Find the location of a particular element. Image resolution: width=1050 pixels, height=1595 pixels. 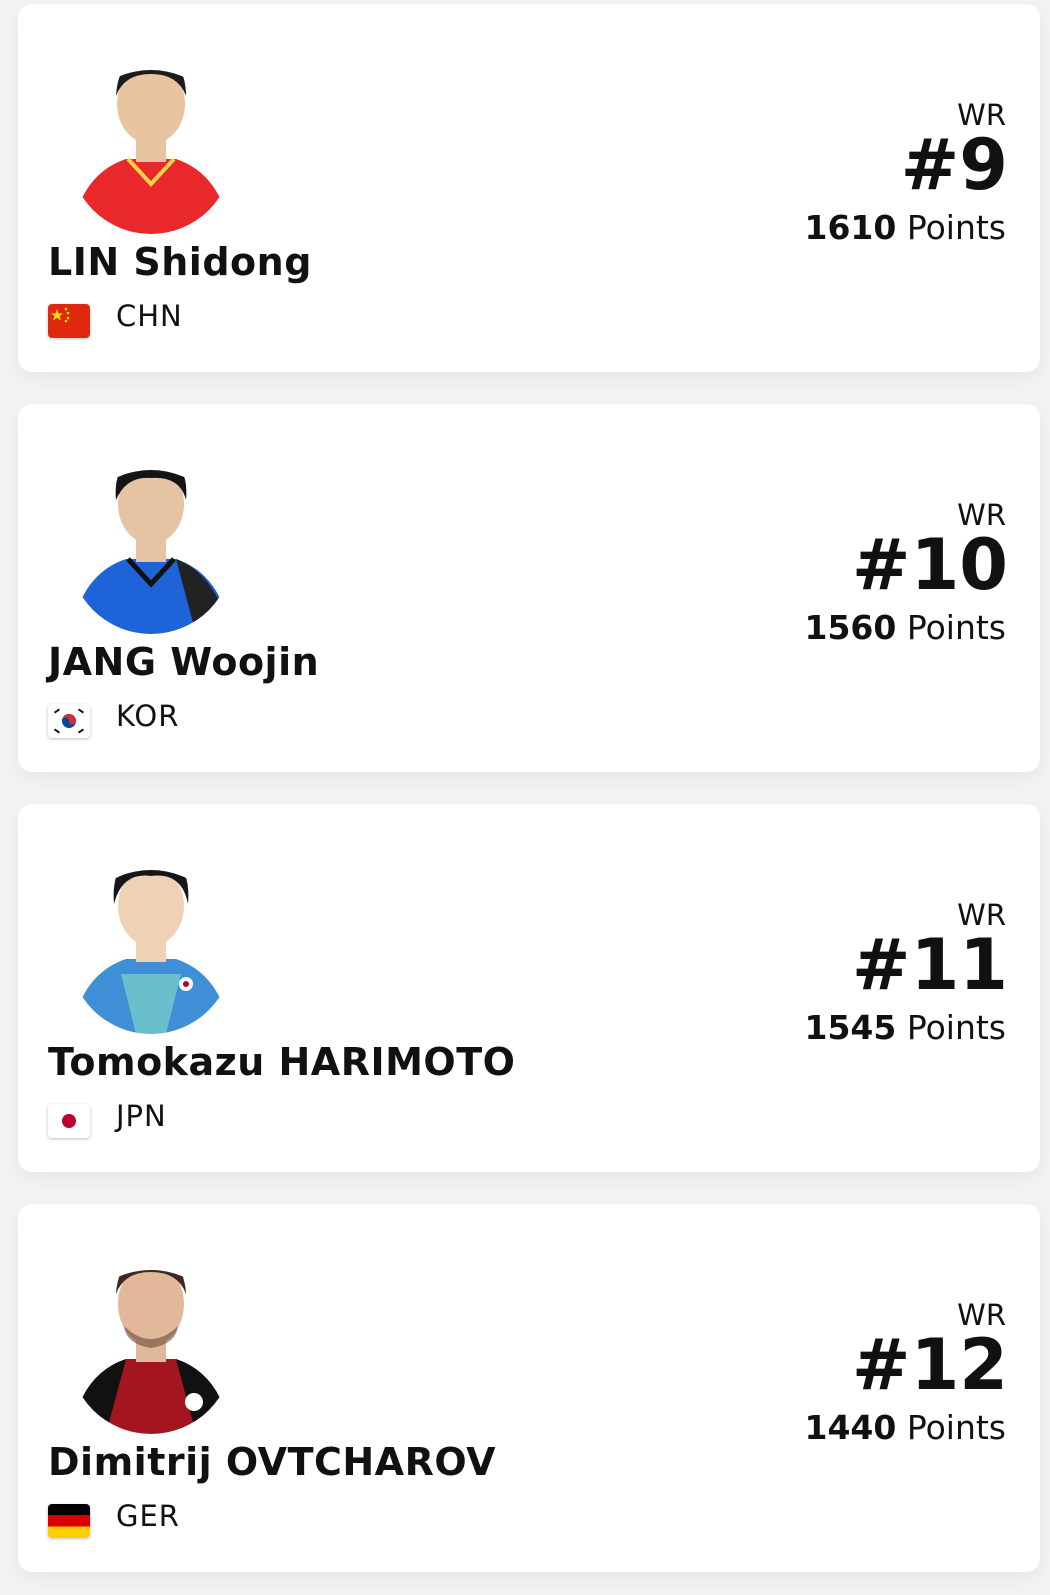

world-ranking-value: #9 is located at coordinates (954, 165).